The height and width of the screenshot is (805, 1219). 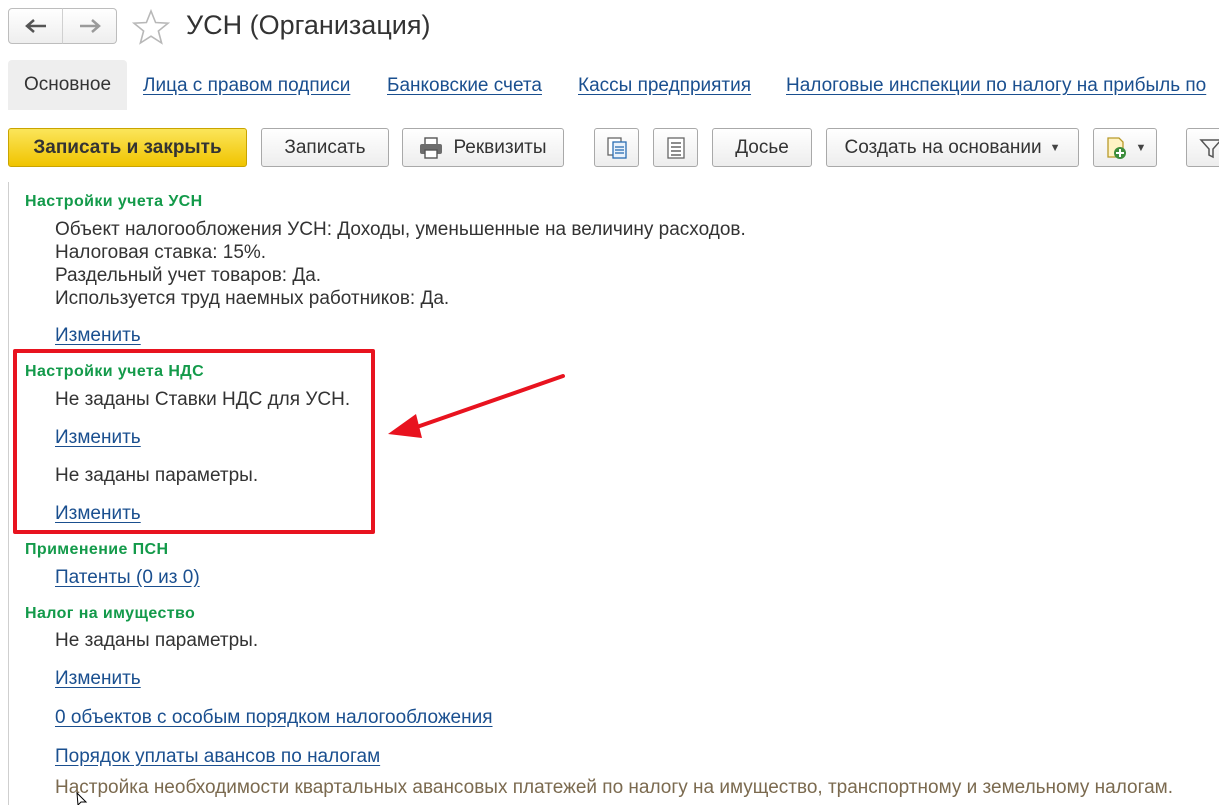 What do you see at coordinates (1209, 148) in the screenshot?
I see `filter-icon` at bounding box center [1209, 148].